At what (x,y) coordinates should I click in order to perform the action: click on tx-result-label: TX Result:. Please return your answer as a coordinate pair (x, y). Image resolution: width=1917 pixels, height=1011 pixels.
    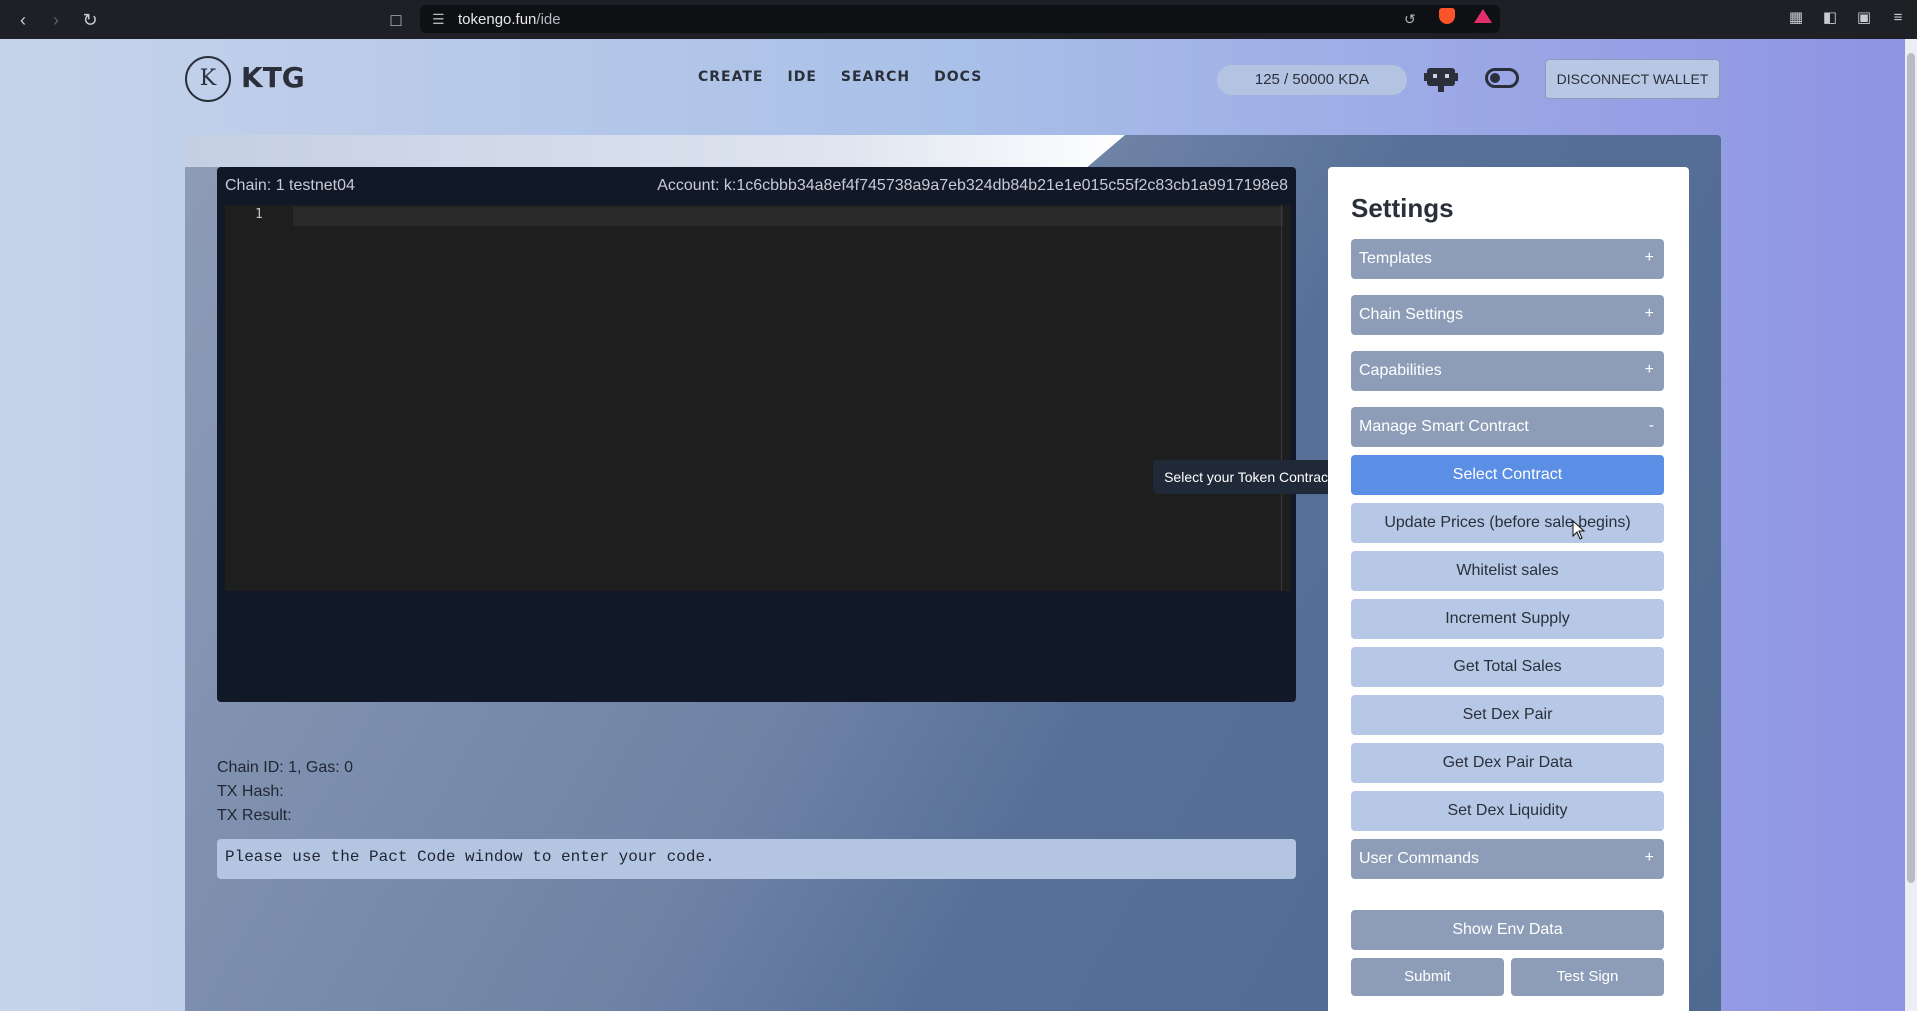
    Looking at the image, I should click on (254, 815).